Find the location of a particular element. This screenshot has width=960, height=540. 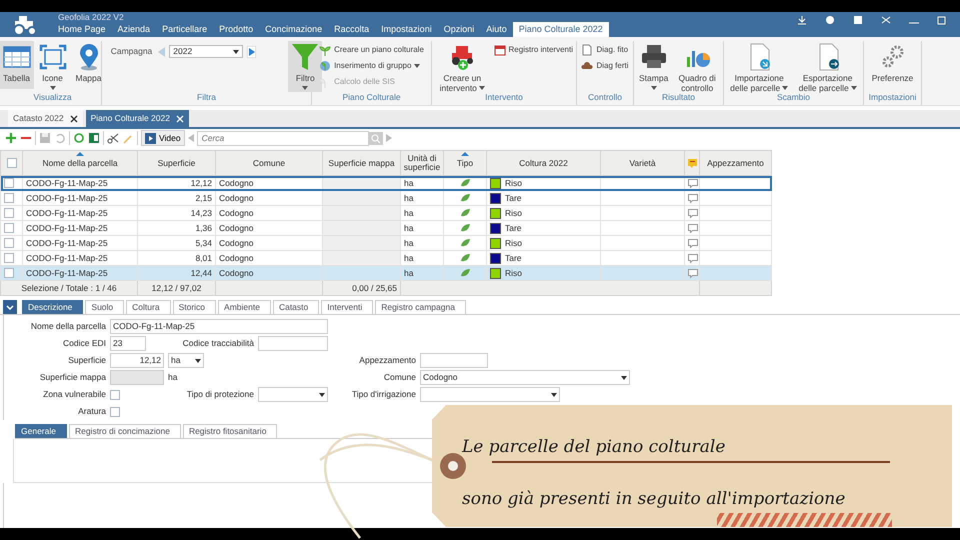

group-label: Controllo is located at coordinates (605, 97).